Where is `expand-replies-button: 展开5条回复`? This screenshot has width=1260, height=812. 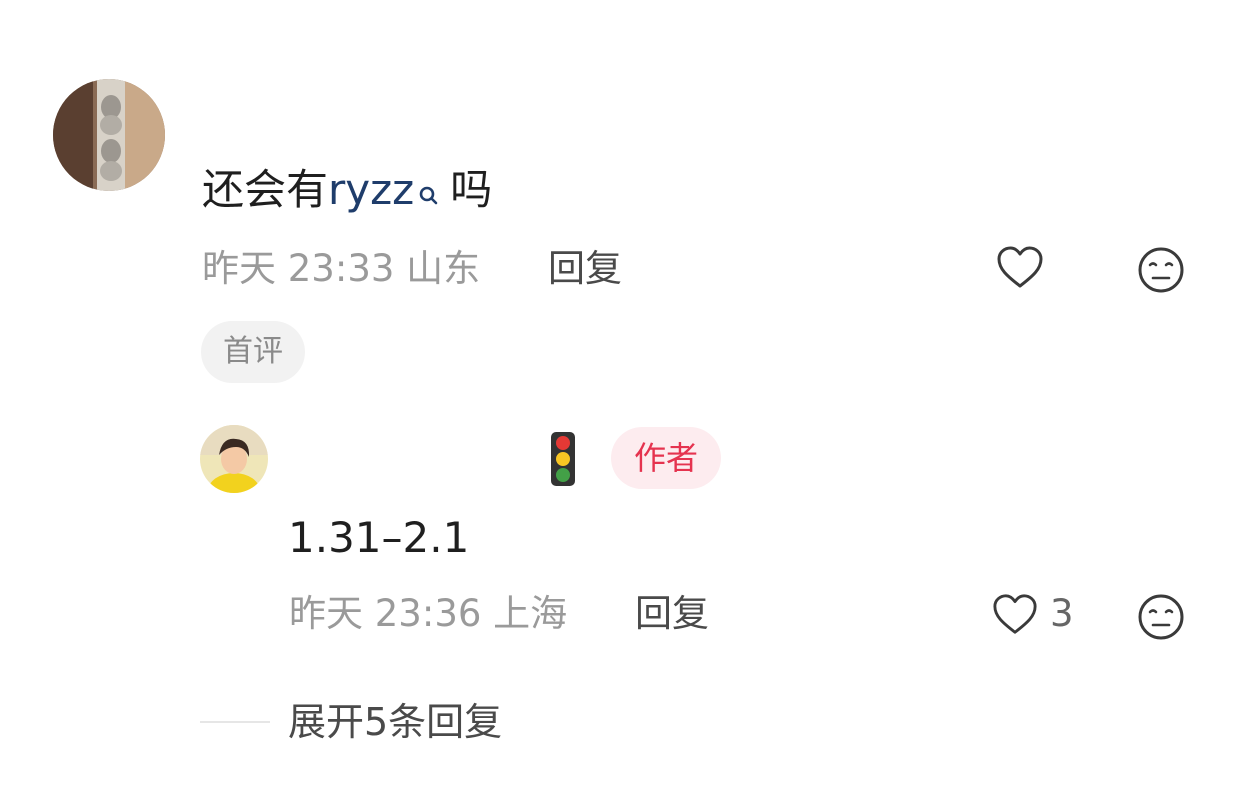
expand-replies-button: 展开5条回复 is located at coordinates (395, 722).